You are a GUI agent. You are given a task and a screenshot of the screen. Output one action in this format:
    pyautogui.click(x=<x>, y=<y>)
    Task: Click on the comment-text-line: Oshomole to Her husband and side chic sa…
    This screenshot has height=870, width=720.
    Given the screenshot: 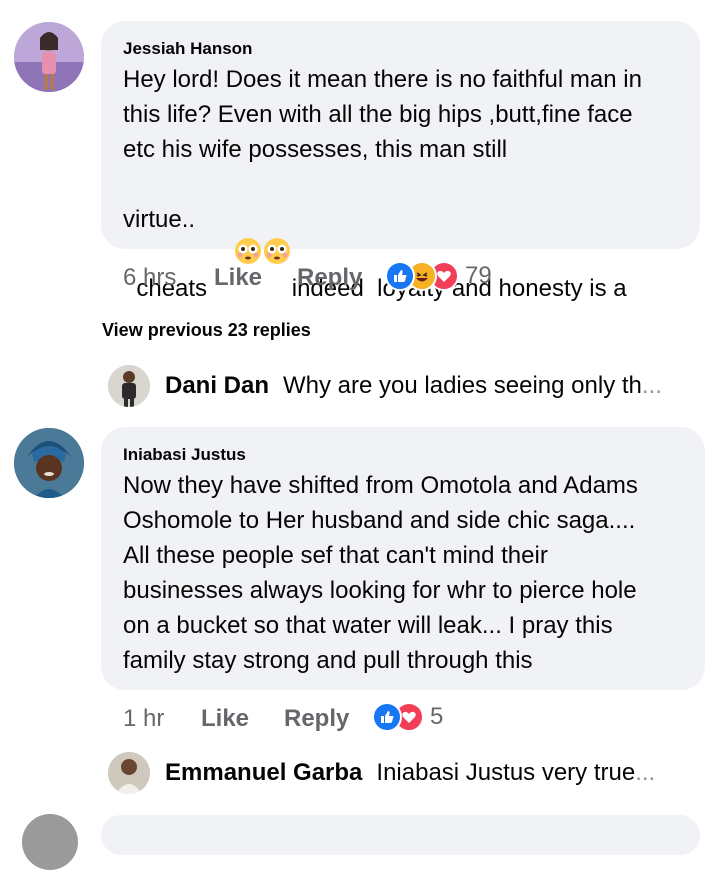 What is the action you would take?
    pyautogui.click(x=379, y=520)
    